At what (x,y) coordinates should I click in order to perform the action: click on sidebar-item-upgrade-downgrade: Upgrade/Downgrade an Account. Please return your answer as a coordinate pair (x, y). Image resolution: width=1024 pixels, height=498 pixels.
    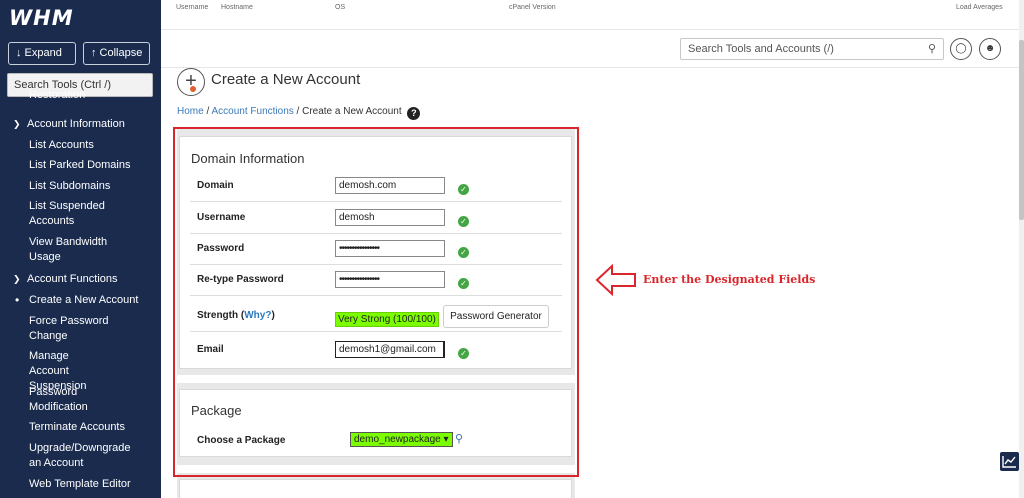
    Looking at the image, I should click on (65, 456).